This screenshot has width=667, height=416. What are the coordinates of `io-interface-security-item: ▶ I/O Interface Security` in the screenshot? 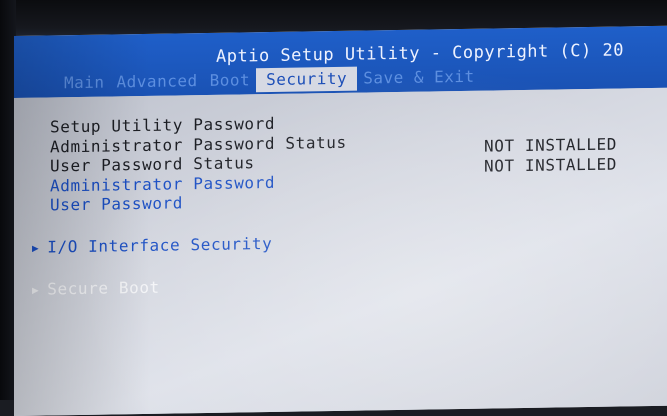 It's located at (152, 245).